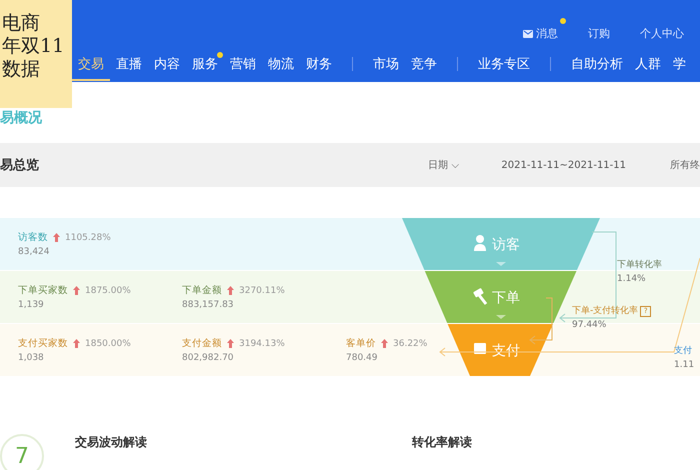 This screenshot has width=700, height=470. What do you see at coordinates (91, 63) in the screenshot?
I see `nav-tab: 交易` at bounding box center [91, 63].